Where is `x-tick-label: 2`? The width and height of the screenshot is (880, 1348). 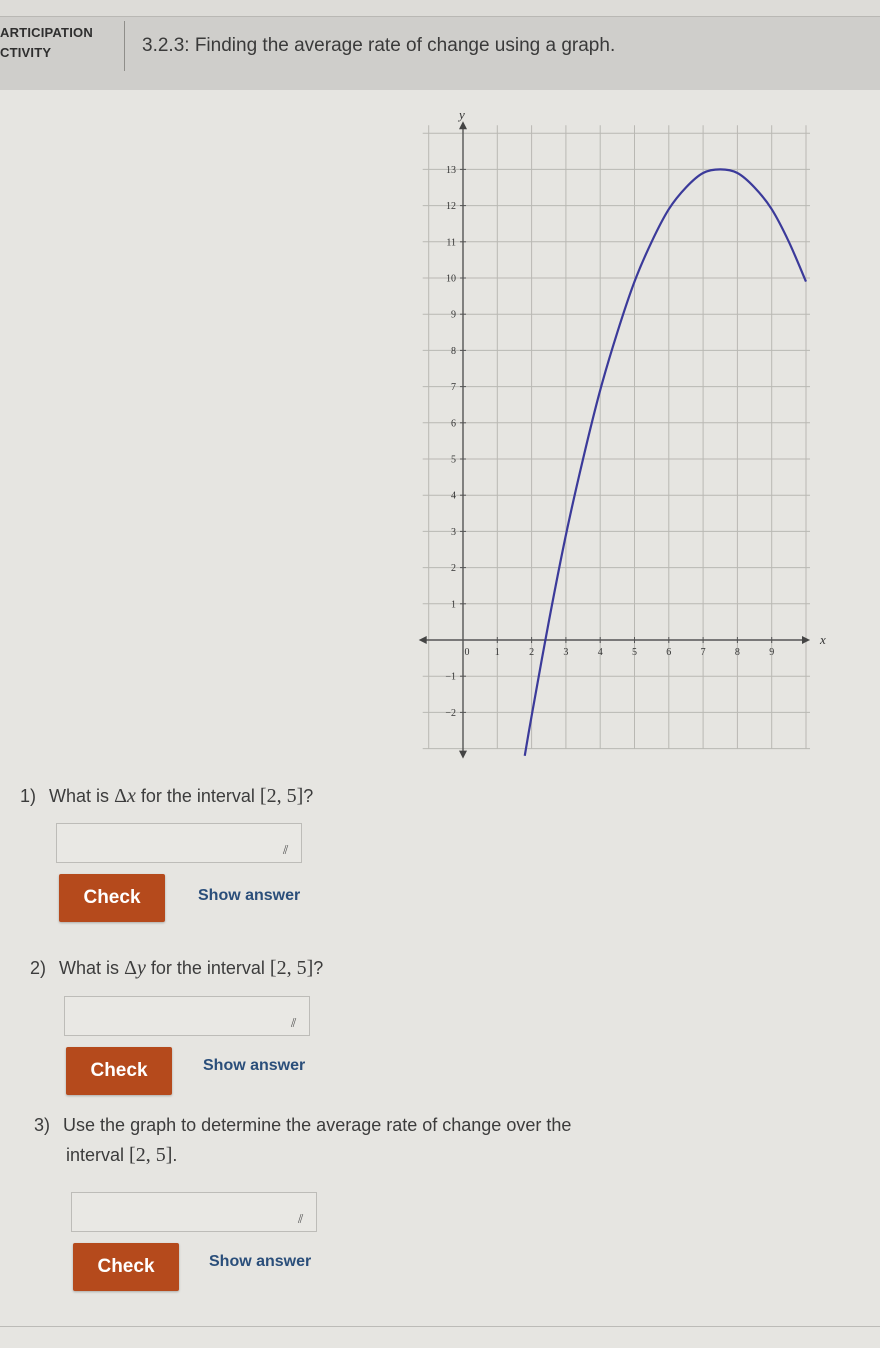
x-tick-label: 2 is located at coordinates (531, 652).